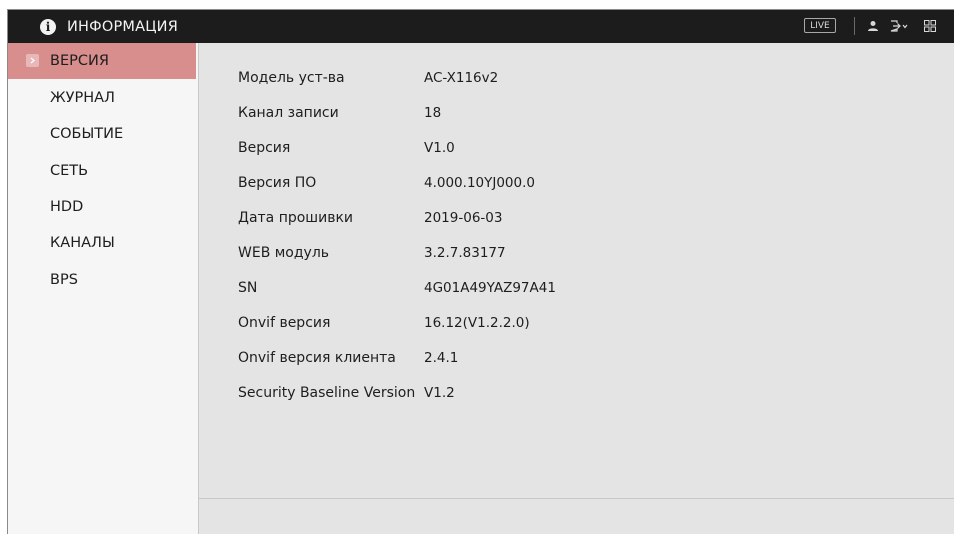  I want to click on toolbar-divider, so click(854, 26).